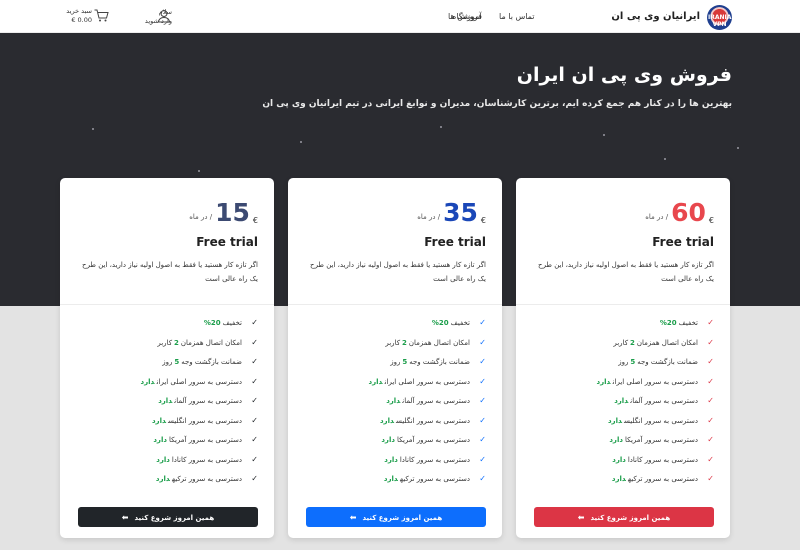  I want to click on price-row: €60/ در ماه, so click(679, 213).